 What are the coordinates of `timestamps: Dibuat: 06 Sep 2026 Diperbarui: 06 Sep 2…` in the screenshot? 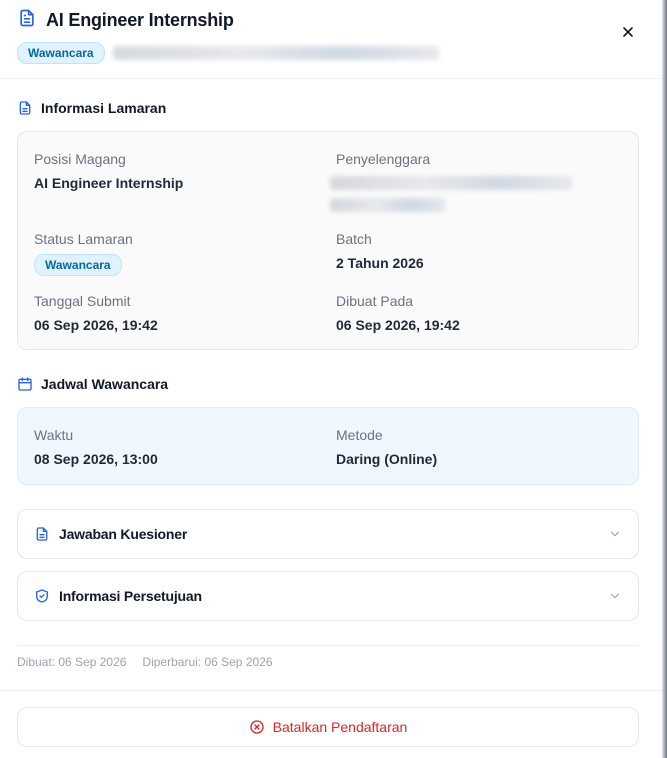 It's located at (145, 662).